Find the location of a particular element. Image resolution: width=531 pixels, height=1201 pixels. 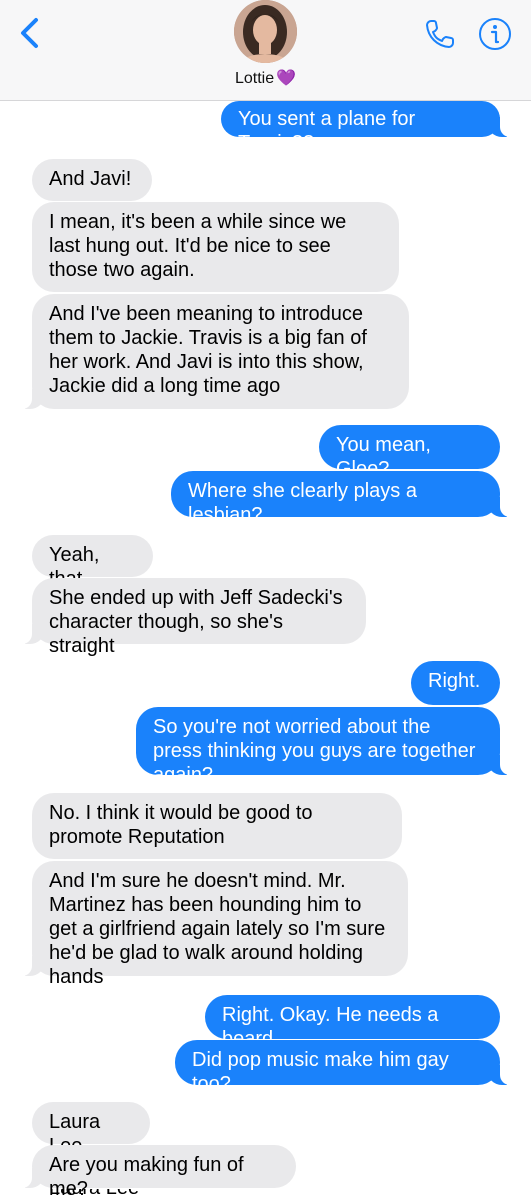

message-bubble-incoming: Are you making fun of me? is located at coordinates (159, 1172).